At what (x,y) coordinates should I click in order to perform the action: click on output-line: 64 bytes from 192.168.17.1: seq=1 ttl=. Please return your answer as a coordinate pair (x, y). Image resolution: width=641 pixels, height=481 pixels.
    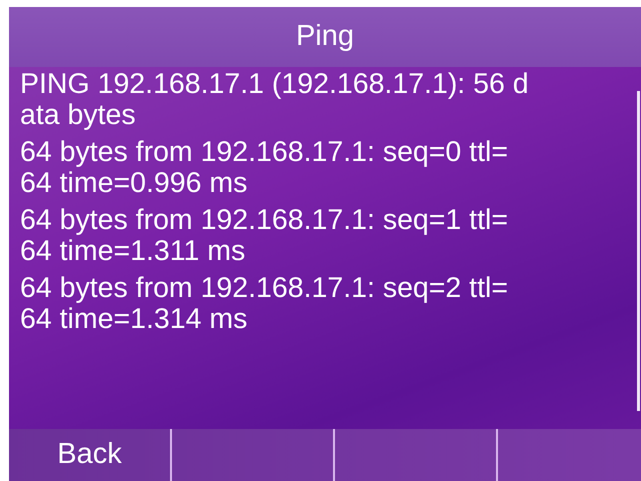
    Looking at the image, I should click on (264, 220).